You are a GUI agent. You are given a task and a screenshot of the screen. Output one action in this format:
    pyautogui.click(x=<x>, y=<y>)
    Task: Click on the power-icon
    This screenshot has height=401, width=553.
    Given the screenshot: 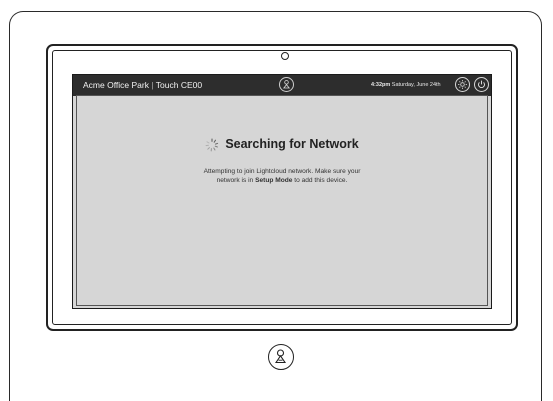 What is the action you would take?
    pyautogui.click(x=481, y=84)
    